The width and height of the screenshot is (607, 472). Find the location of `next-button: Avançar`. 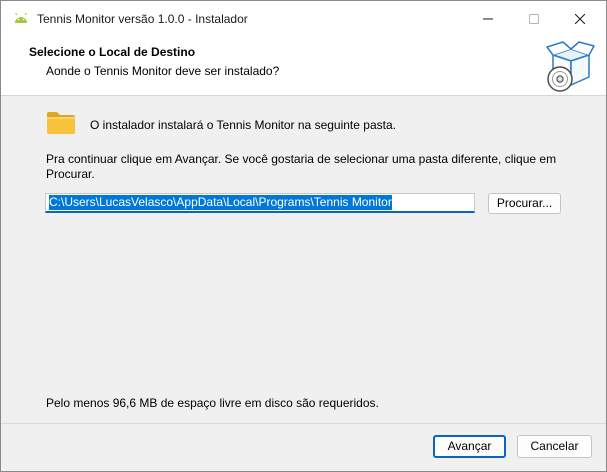

next-button: Avançar is located at coordinates (469, 446).